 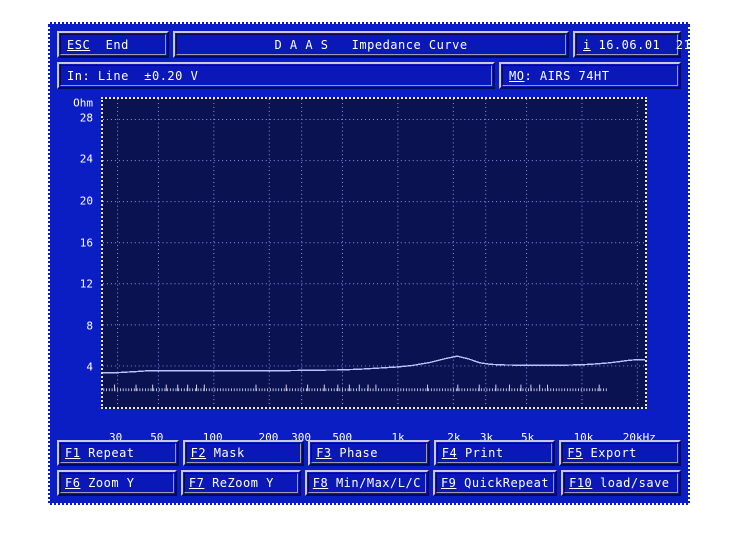 What do you see at coordinates (117, 44) in the screenshot?
I see `esc-end-text: End` at bounding box center [117, 44].